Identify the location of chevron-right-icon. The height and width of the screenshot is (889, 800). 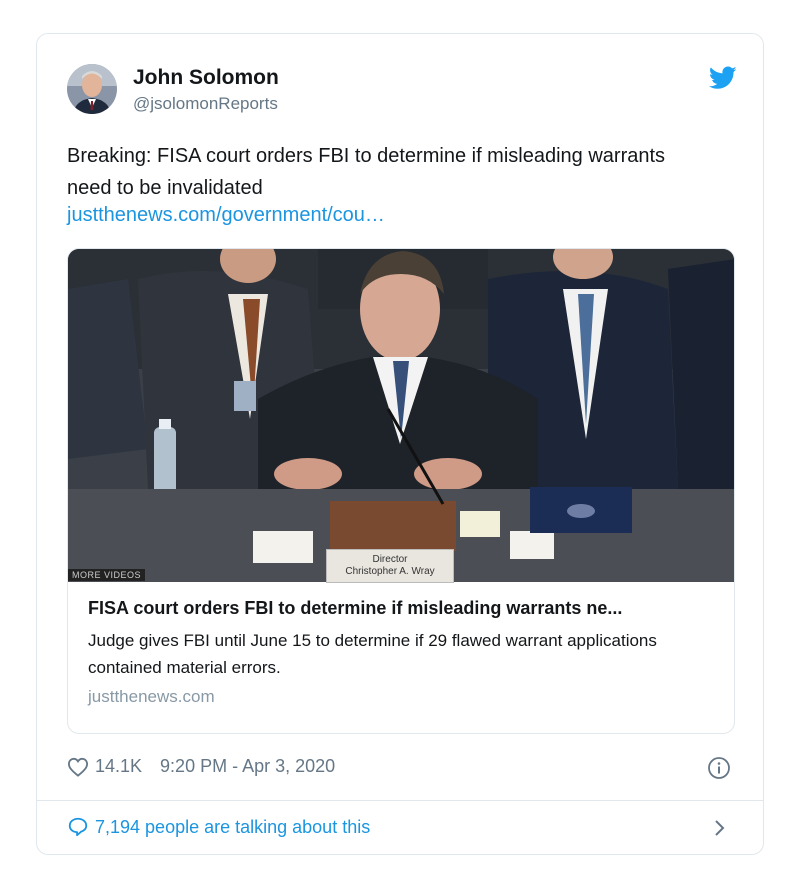
(720, 828).